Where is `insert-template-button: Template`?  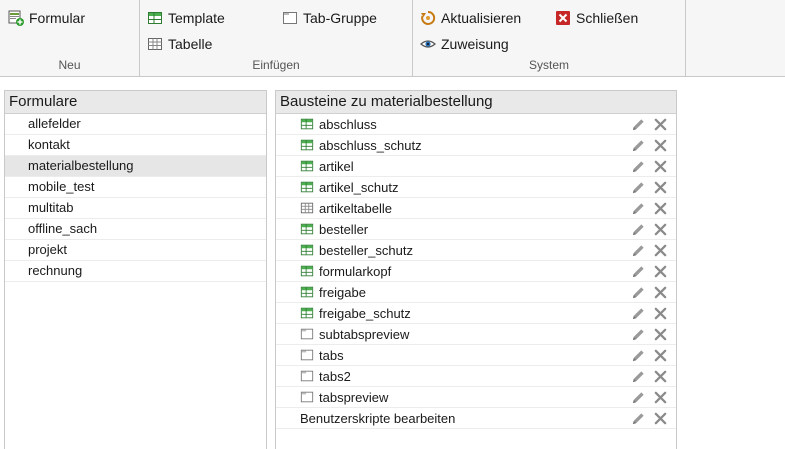
insert-template-button: Template is located at coordinates (186, 18).